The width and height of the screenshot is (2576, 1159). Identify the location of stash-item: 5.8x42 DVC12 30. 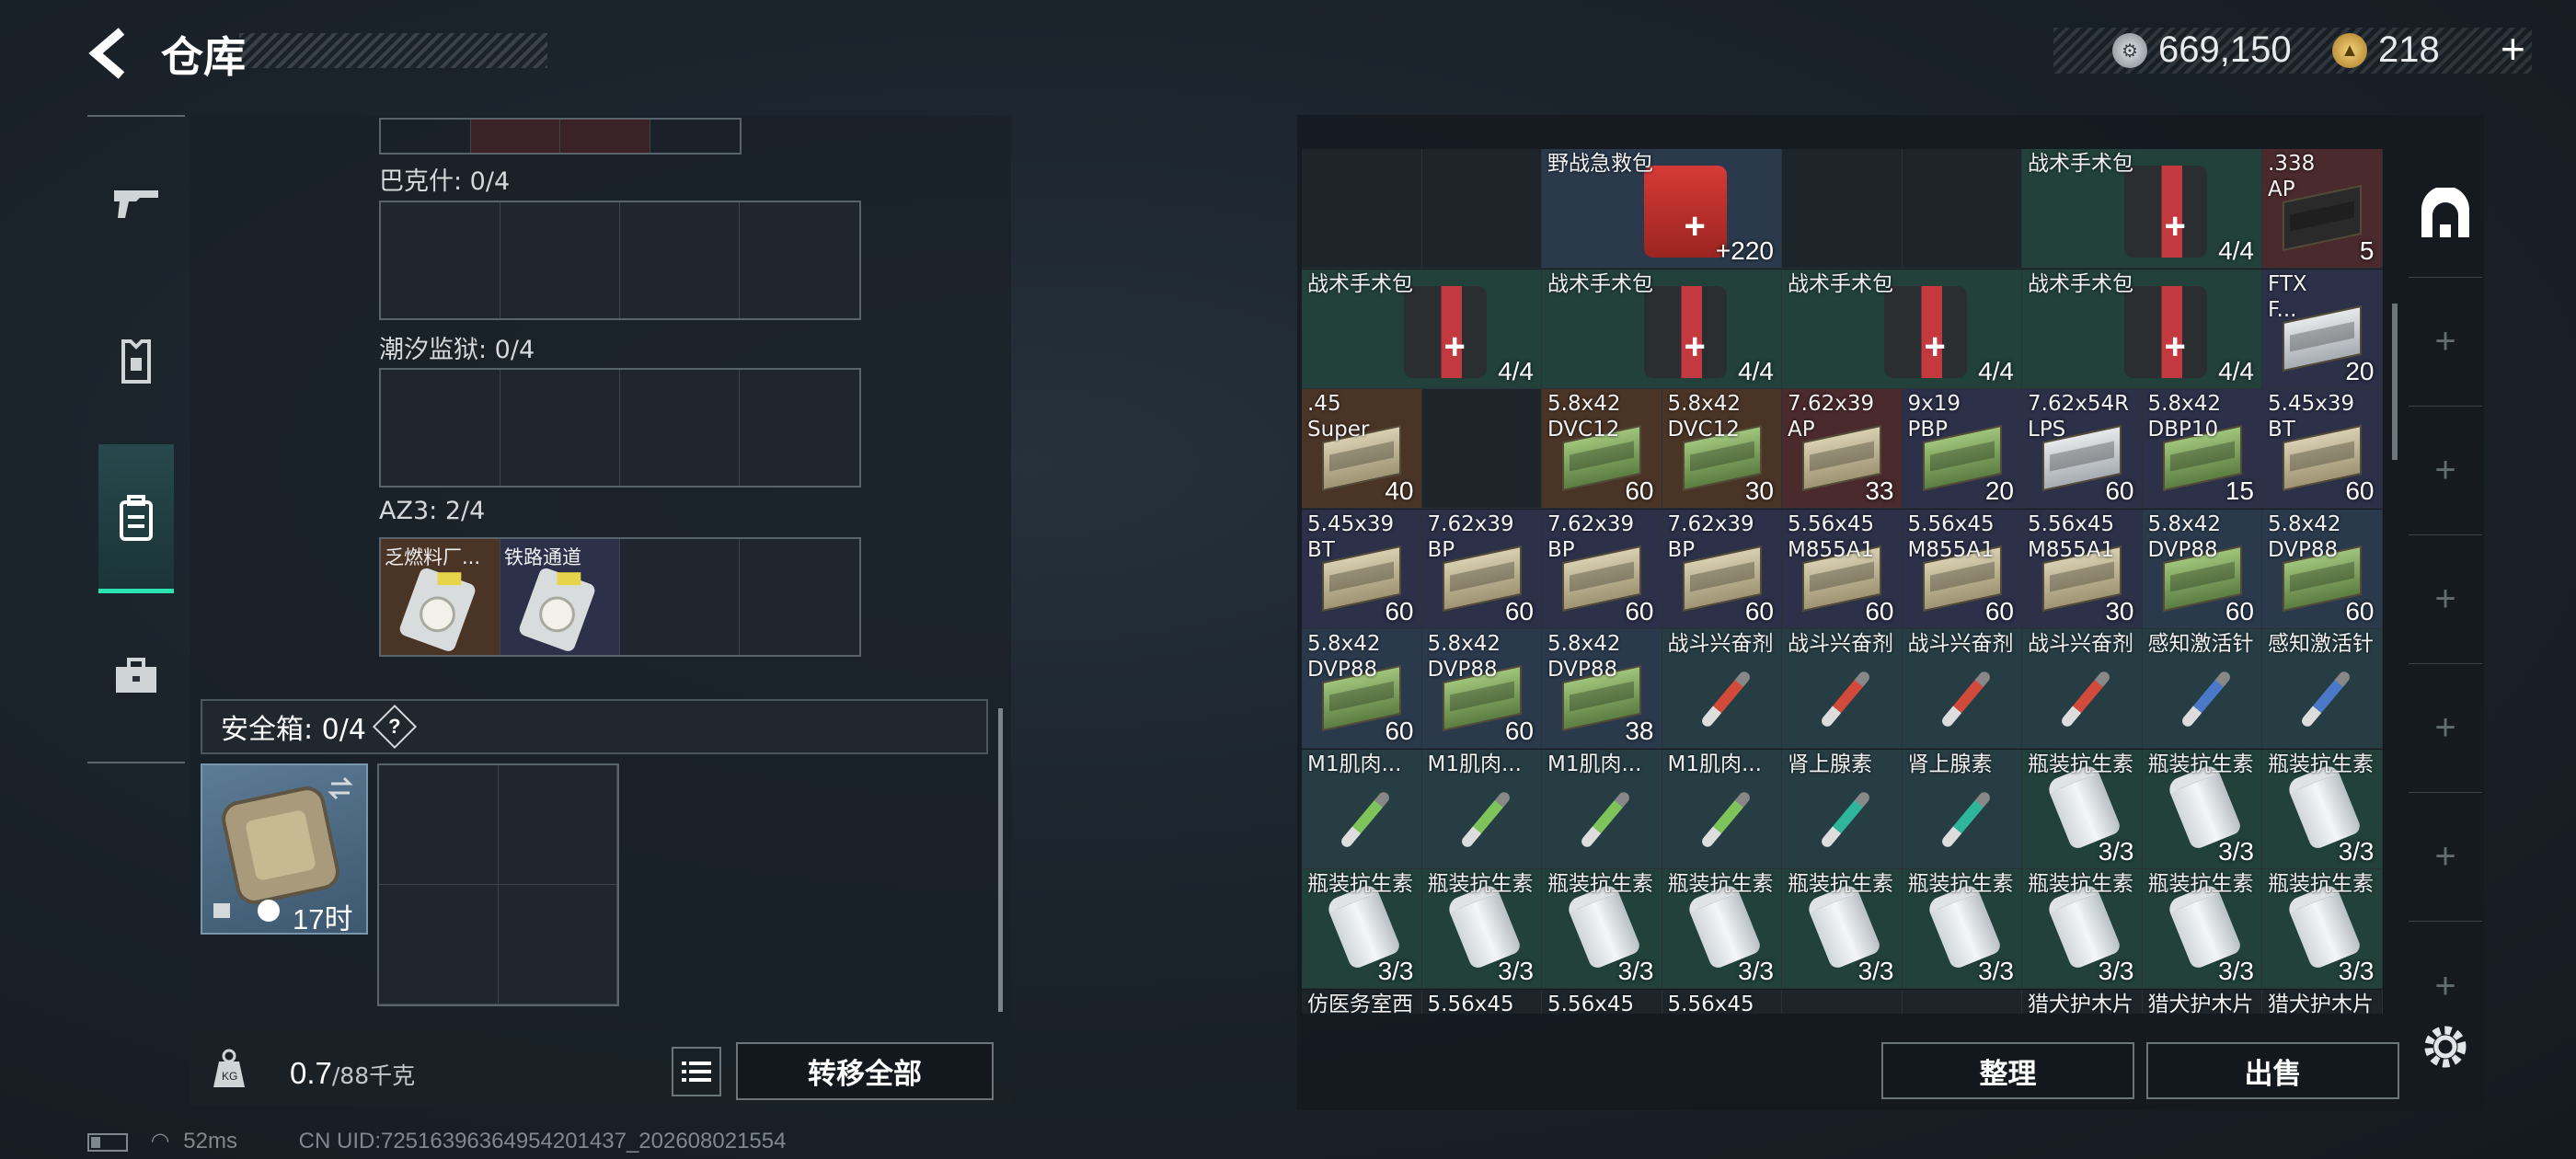
(1722, 449).